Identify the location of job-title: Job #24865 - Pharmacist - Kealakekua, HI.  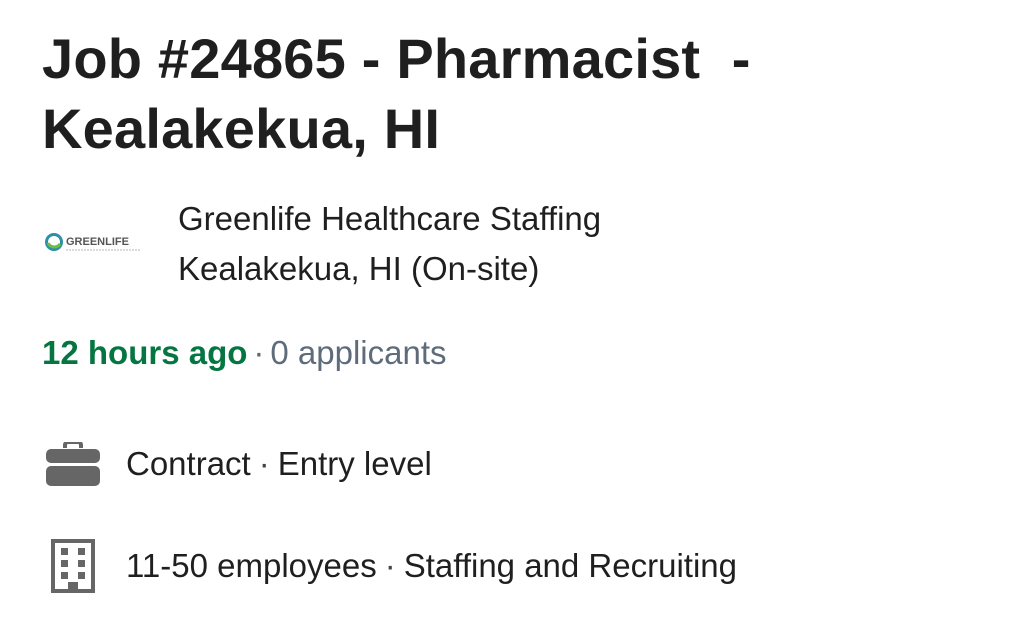
(404, 93).